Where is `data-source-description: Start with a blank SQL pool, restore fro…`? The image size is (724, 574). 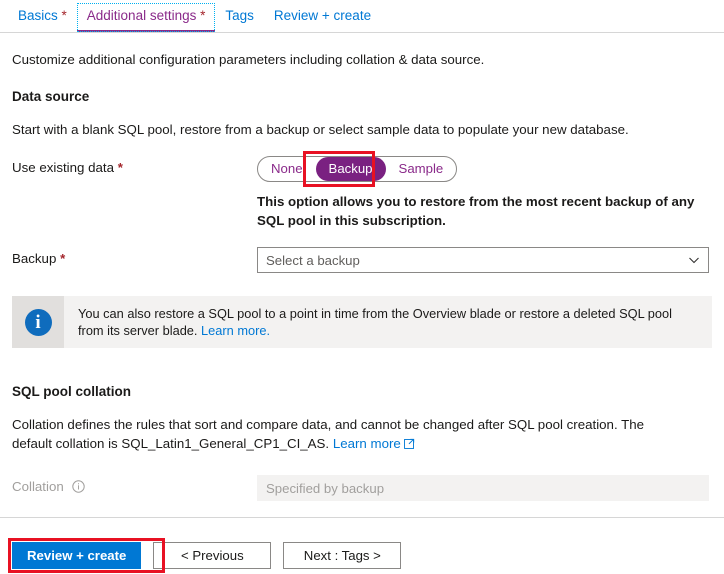
data-source-description: Start with a blank SQL pool, restore fro… is located at coordinates (320, 129).